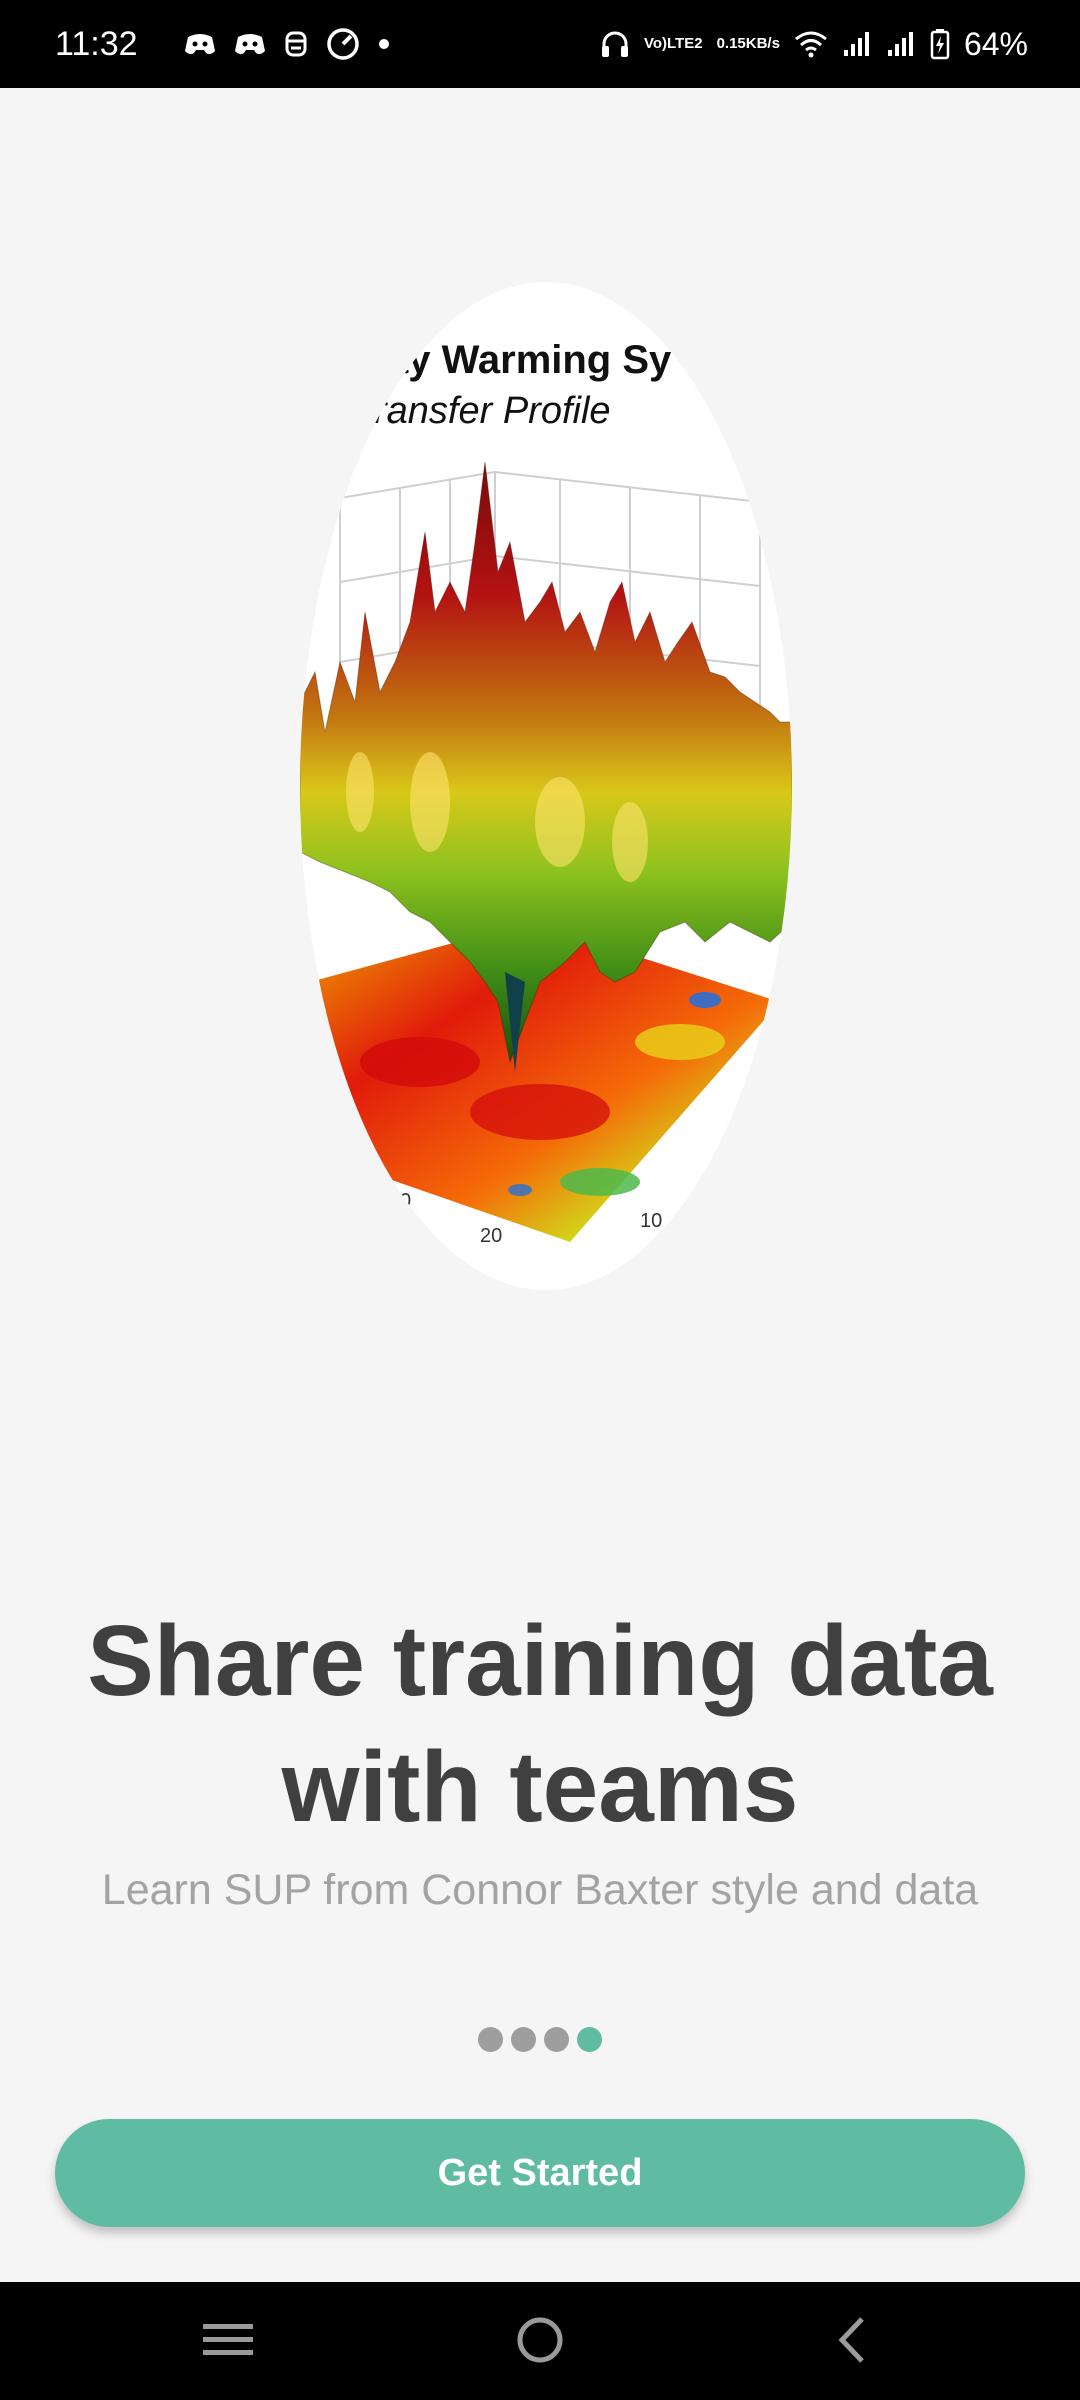 This screenshot has width=1080, height=2400. What do you see at coordinates (995, 43) in the screenshot?
I see `battery-percent: 64%` at bounding box center [995, 43].